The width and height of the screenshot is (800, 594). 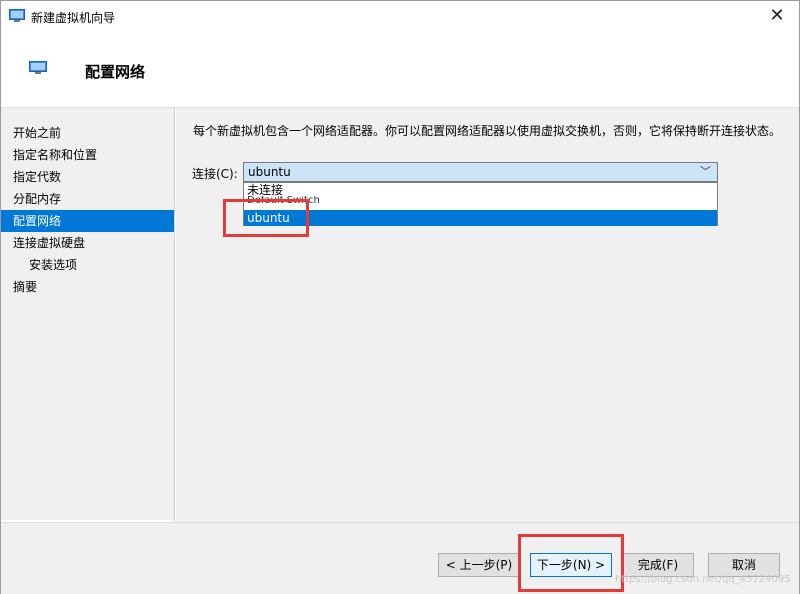 I want to click on next-button: 下一步(N) >, so click(x=571, y=565).